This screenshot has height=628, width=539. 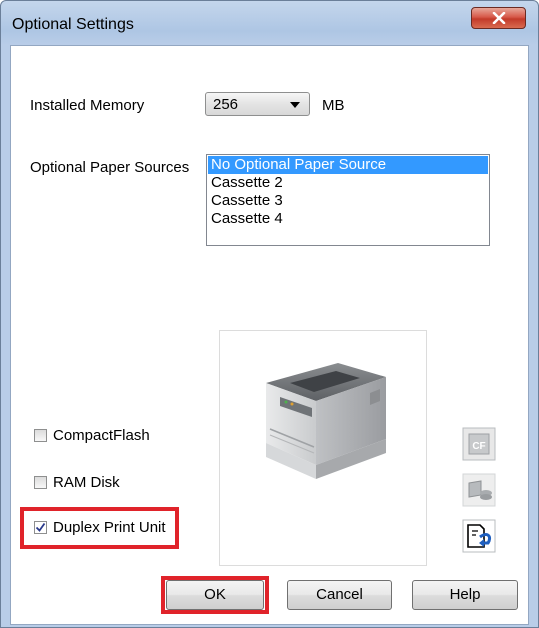 What do you see at coordinates (479, 536) in the screenshot?
I see `duplex-unit-icon` at bounding box center [479, 536].